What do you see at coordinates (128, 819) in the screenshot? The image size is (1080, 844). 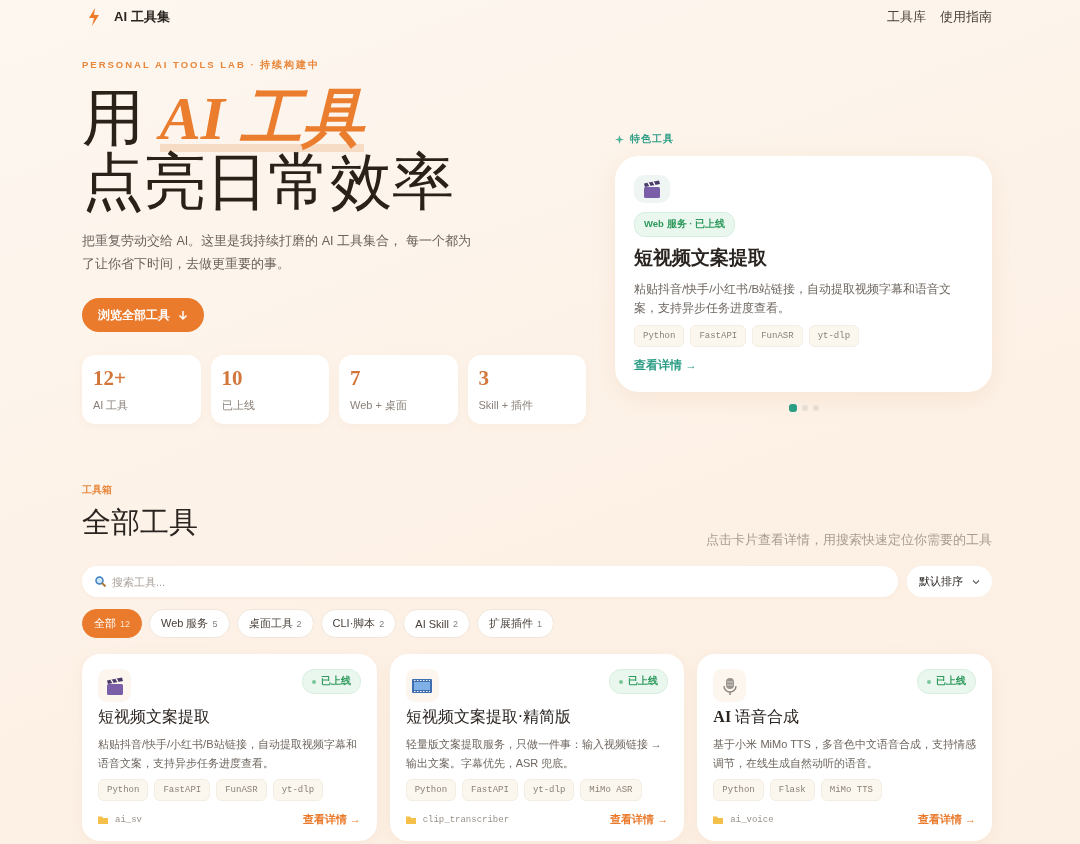 I see `folder-name: ai_sv` at bounding box center [128, 819].